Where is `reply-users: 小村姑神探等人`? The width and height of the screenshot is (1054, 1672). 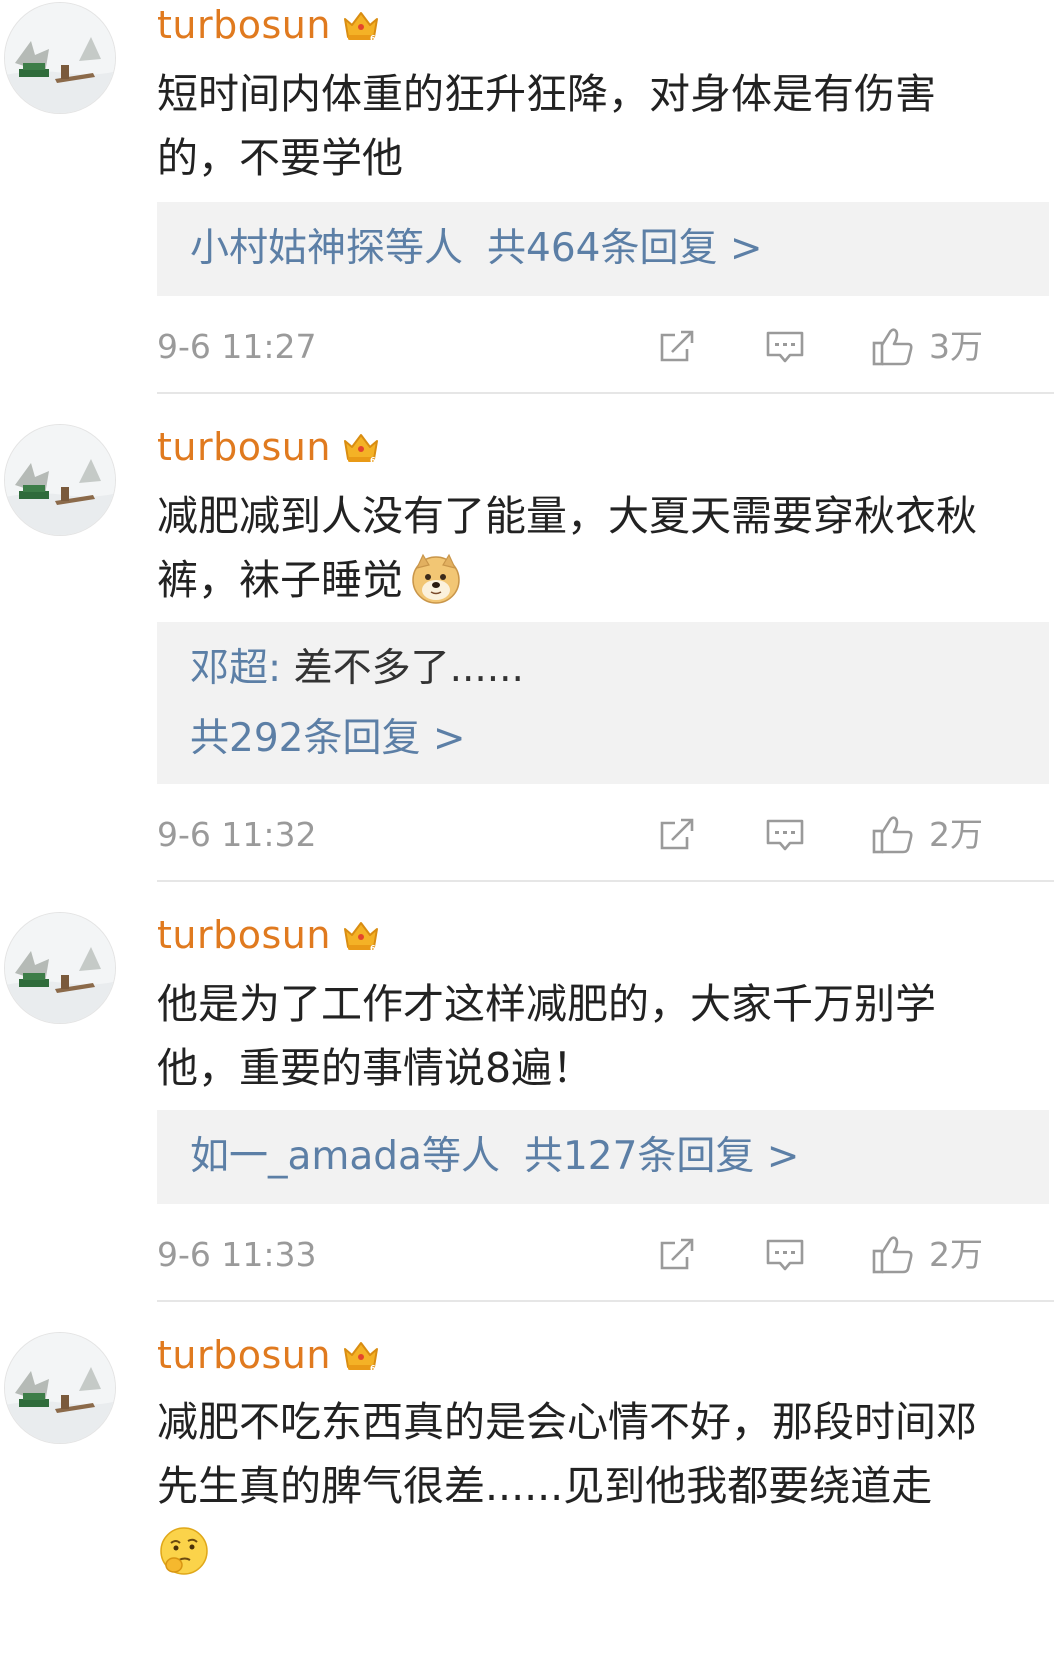 reply-users: 小村姑神探等人 is located at coordinates (326, 248).